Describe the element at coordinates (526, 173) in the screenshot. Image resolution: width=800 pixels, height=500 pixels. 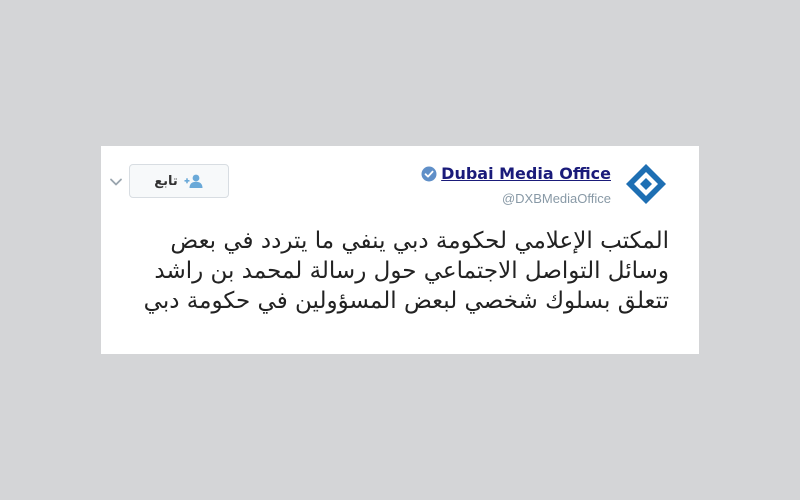
I see `display-name: Dubai Media Office` at that location.